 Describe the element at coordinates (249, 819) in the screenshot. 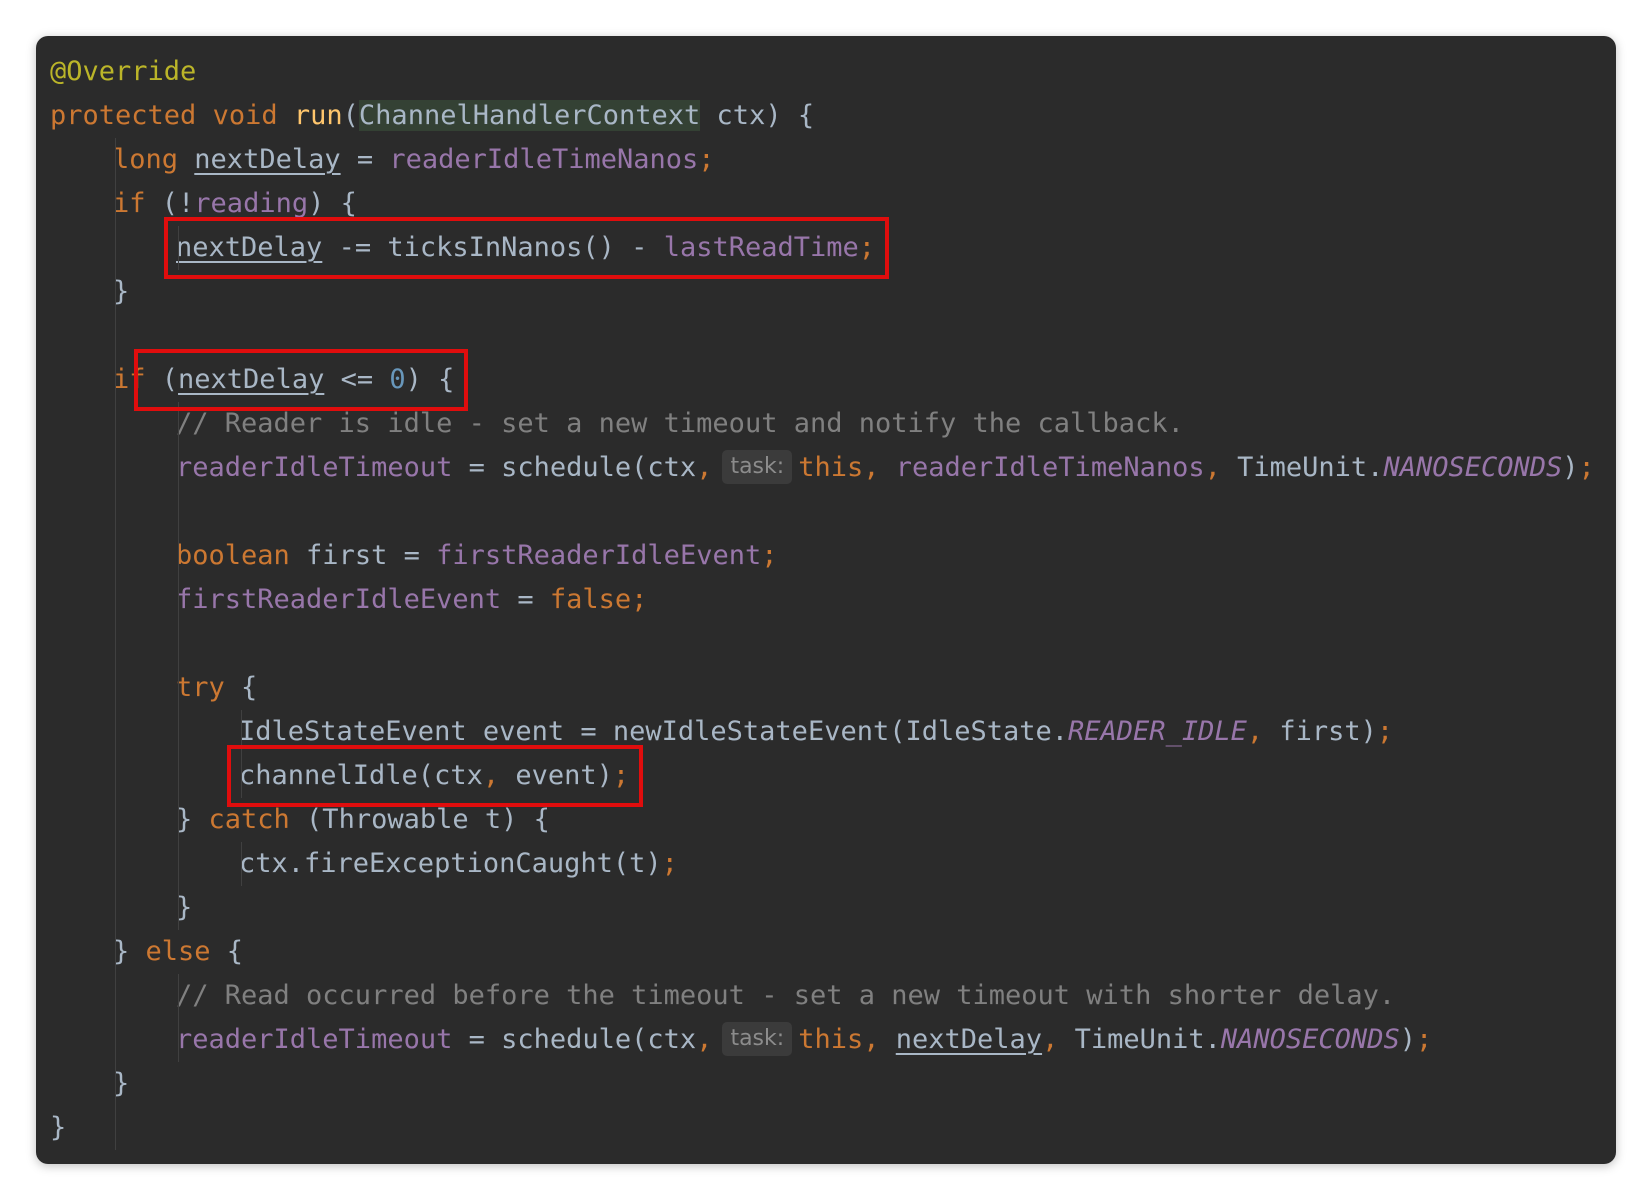

I see `code-token: catch` at that location.